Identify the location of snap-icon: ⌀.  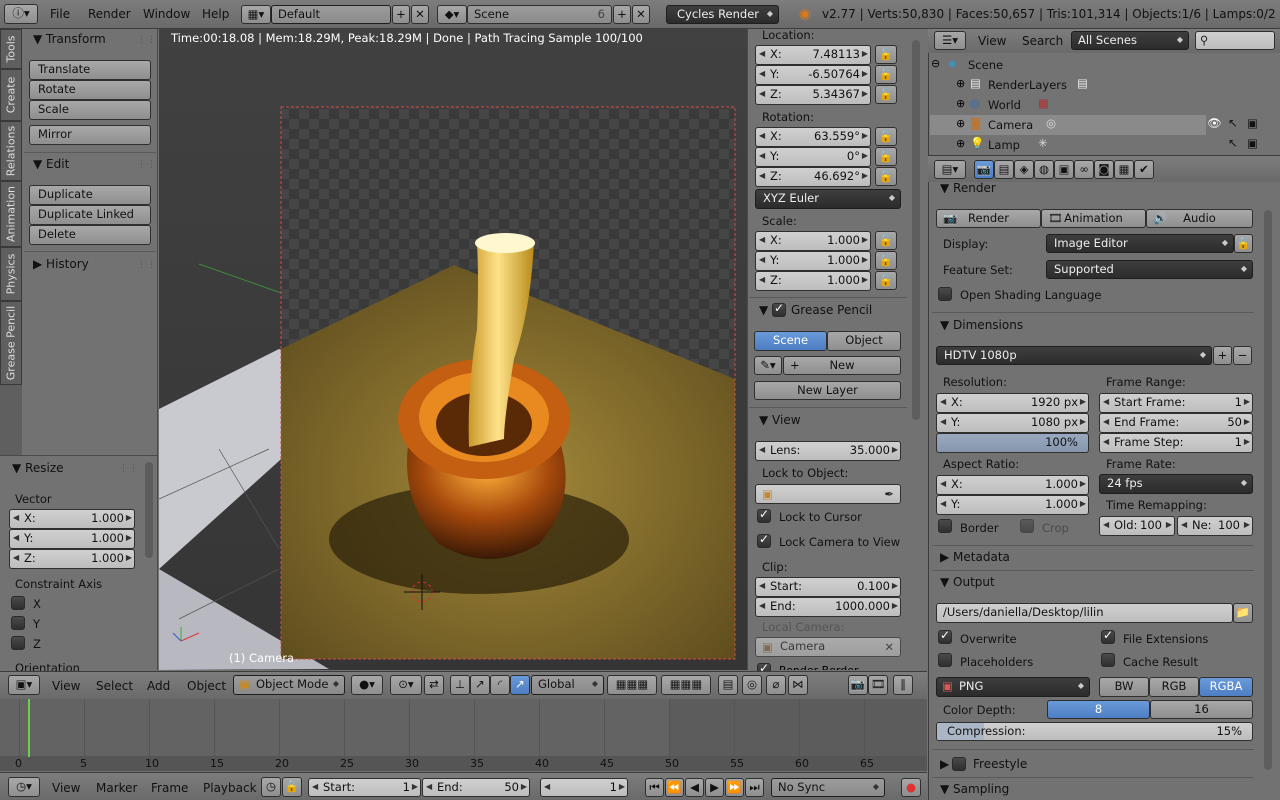
(776, 685).